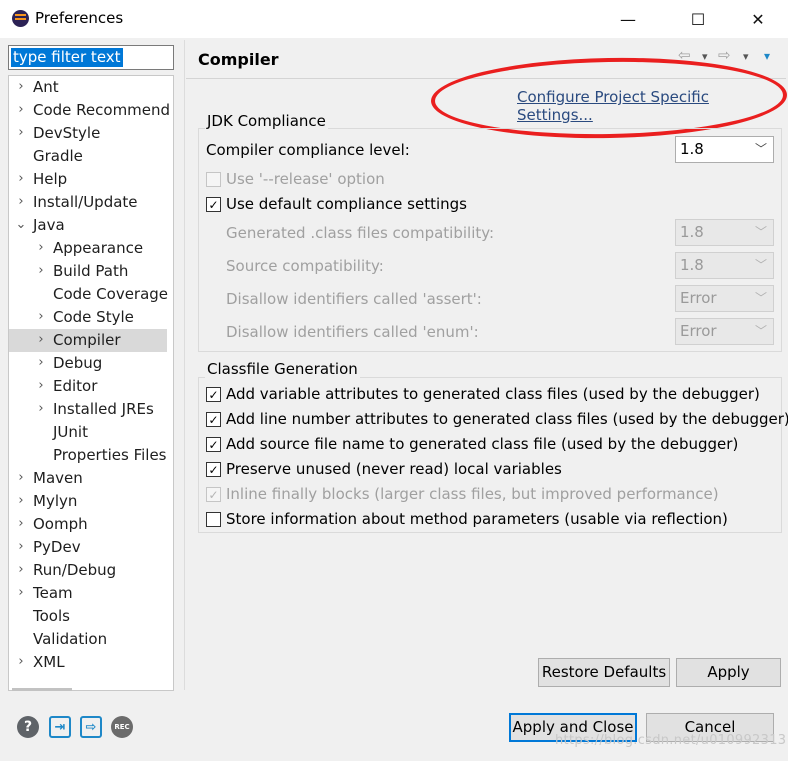  I want to click on tree-item: › Code Style, so click(88, 317).